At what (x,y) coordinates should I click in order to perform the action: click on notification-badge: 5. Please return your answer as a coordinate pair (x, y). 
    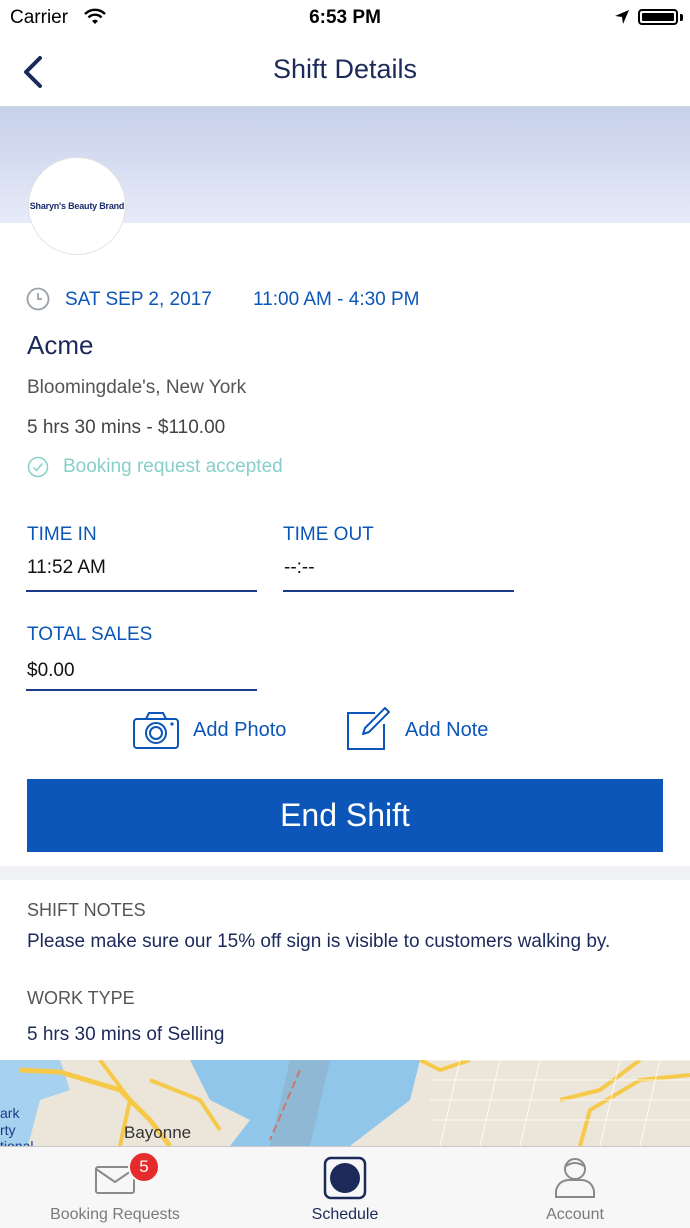
    Looking at the image, I should click on (144, 1167).